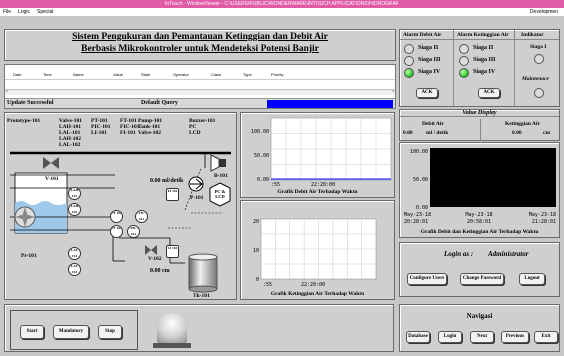  What do you see at coordinates (417, 215) in the screenshot?
I see `comb-xdate-0: May-23-18` at bounding box center [417, 215].